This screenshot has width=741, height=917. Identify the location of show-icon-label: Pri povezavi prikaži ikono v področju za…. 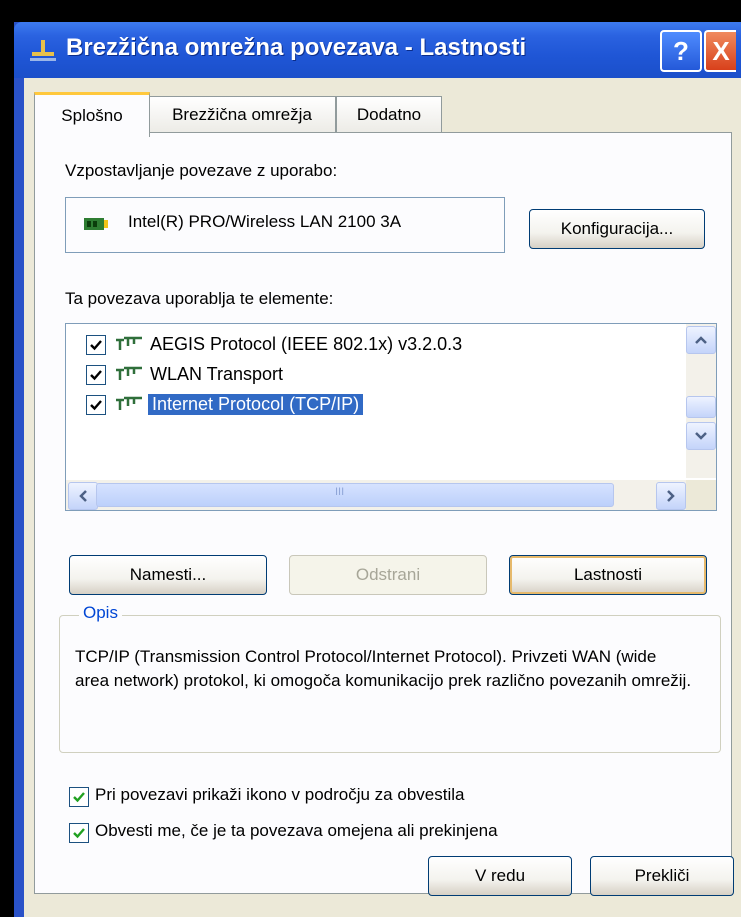
(279, 795).